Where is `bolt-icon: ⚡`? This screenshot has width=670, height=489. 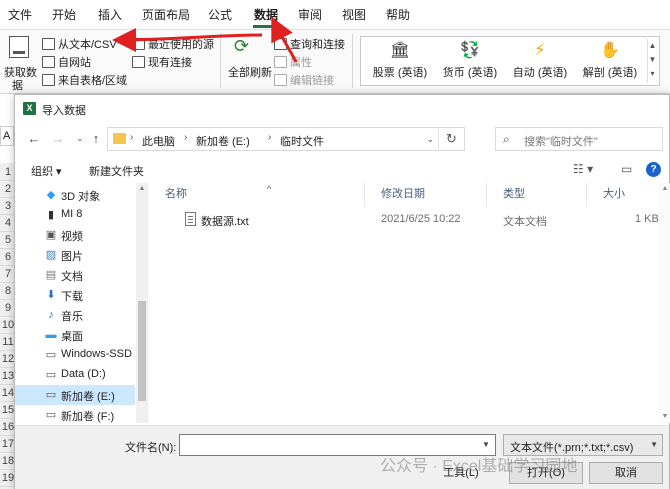
bolt-icon: ⚡ is located at coordinates (540, 50).